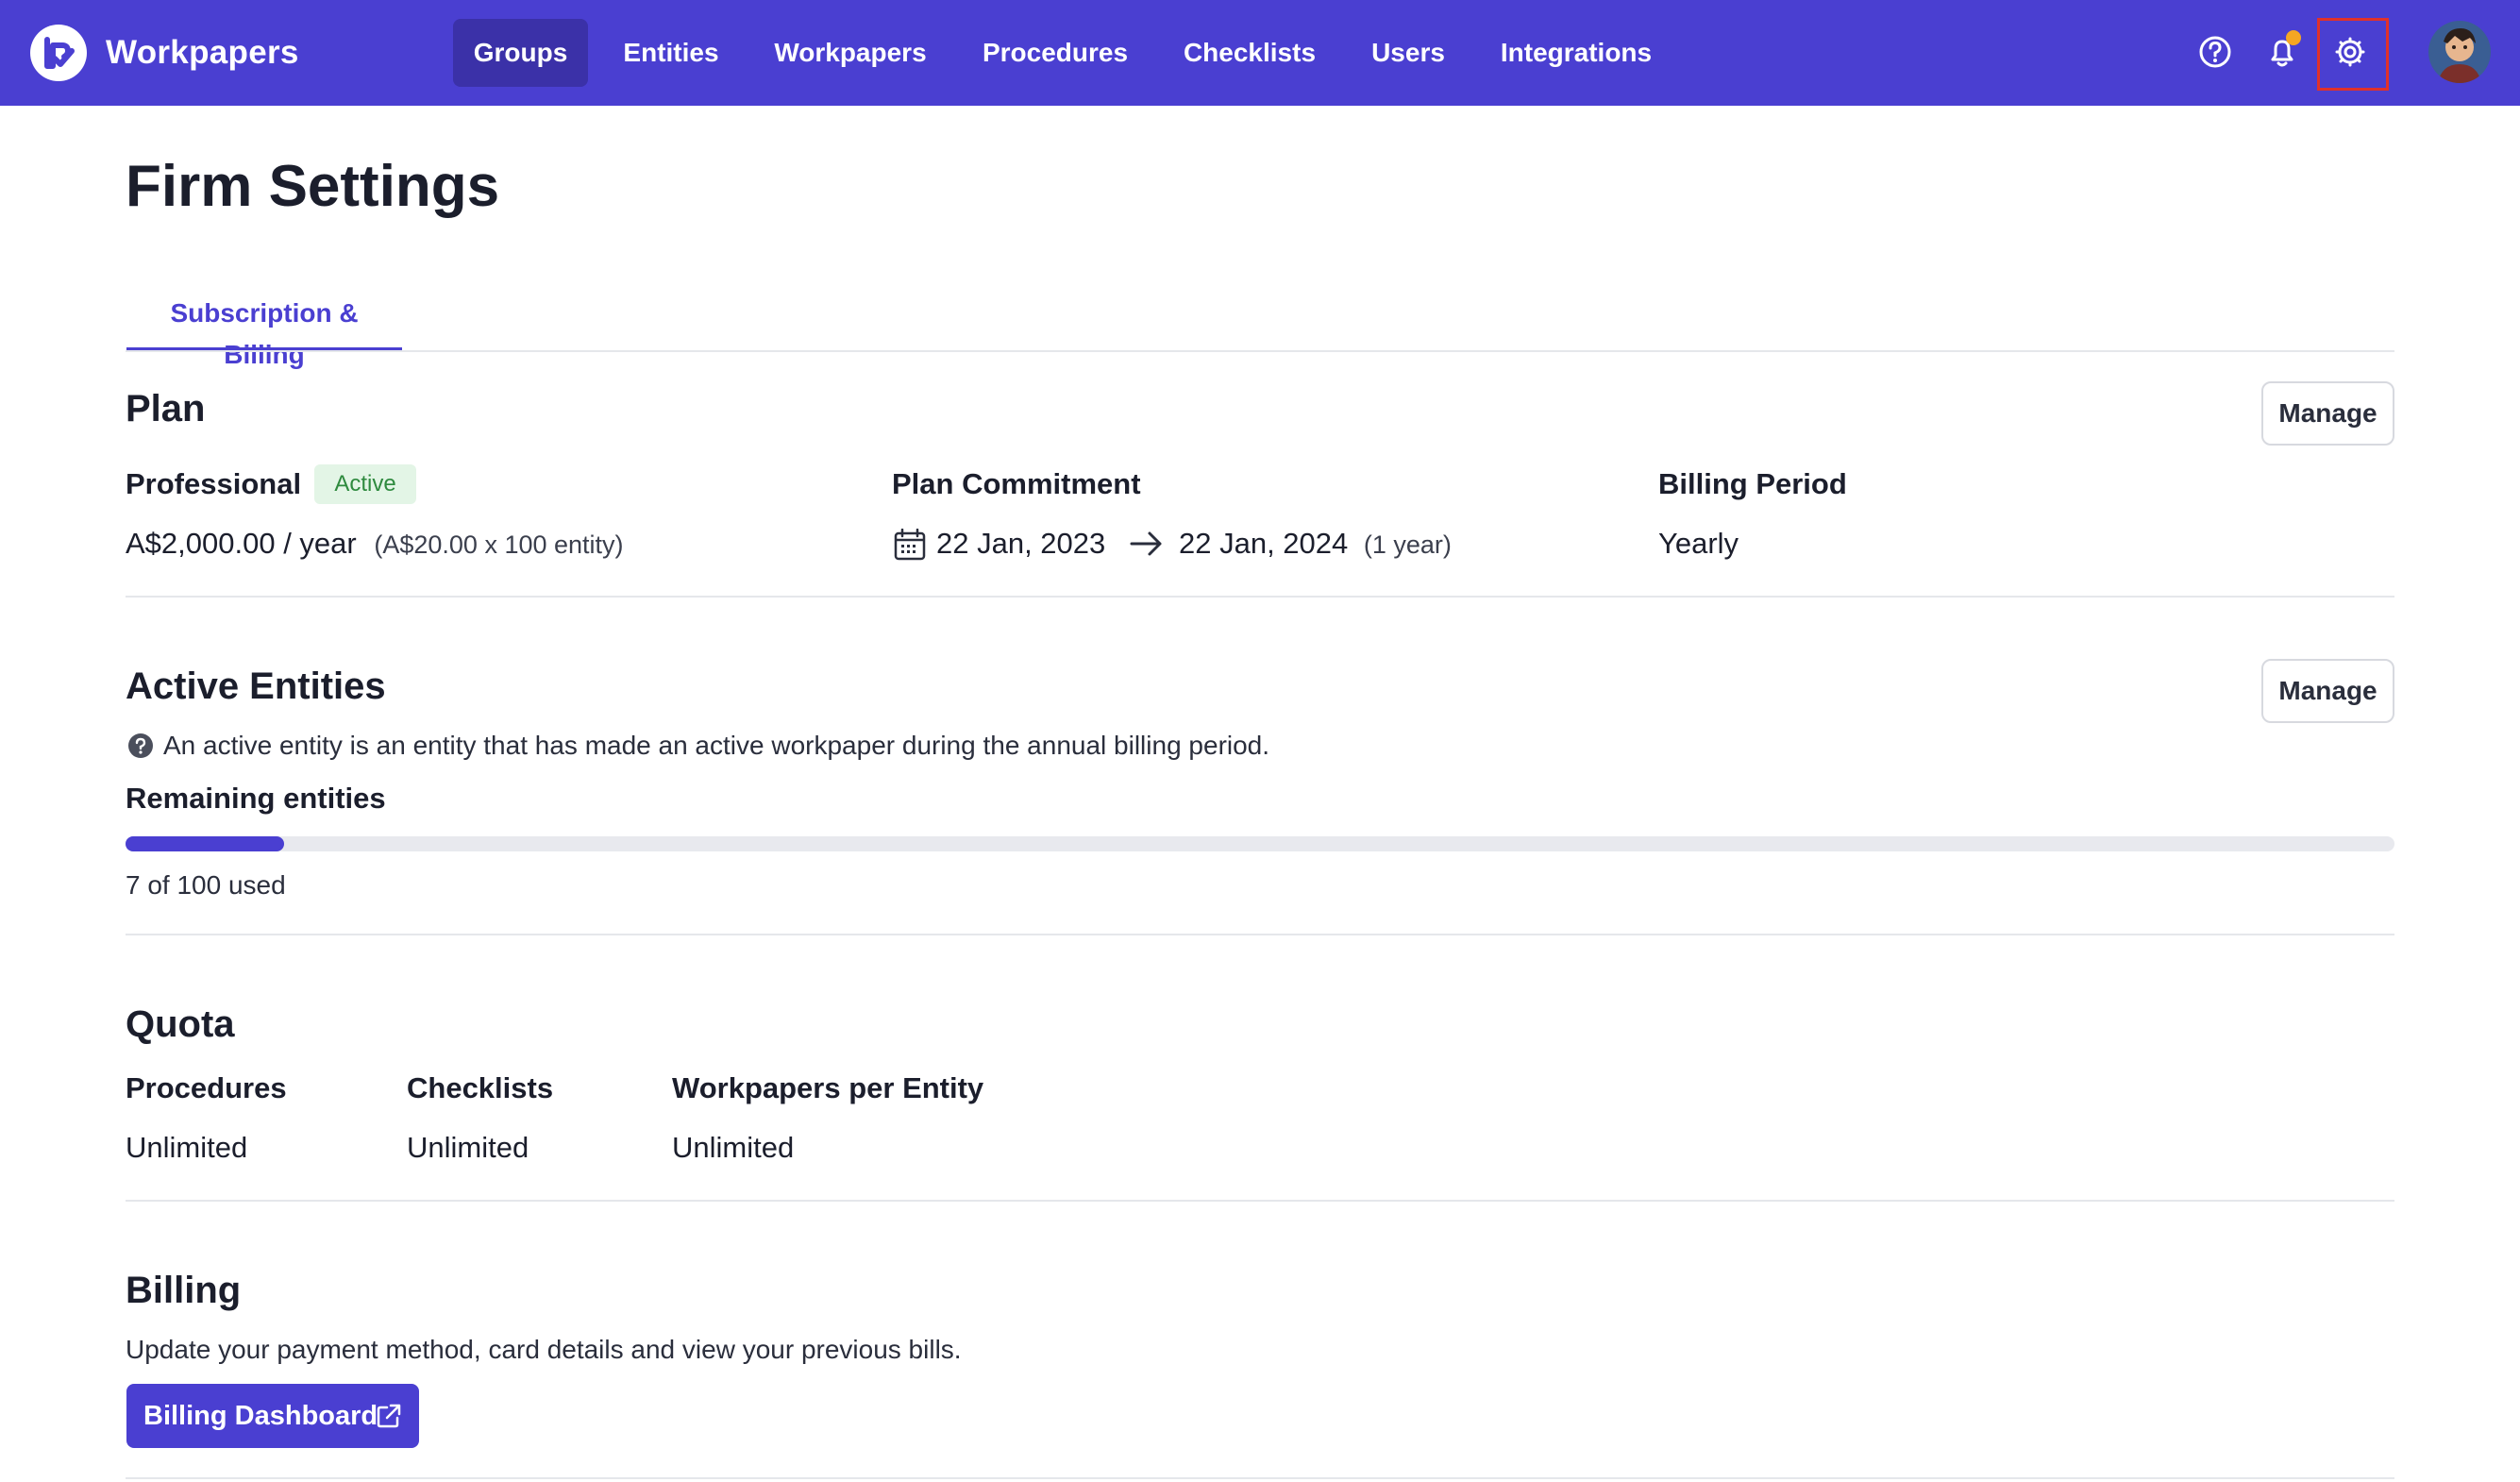  Describe the element at coordinates (499, 544) in the screenshot. I see `plan-price-detail: (A$20.00 x 100 entity)` at that location.